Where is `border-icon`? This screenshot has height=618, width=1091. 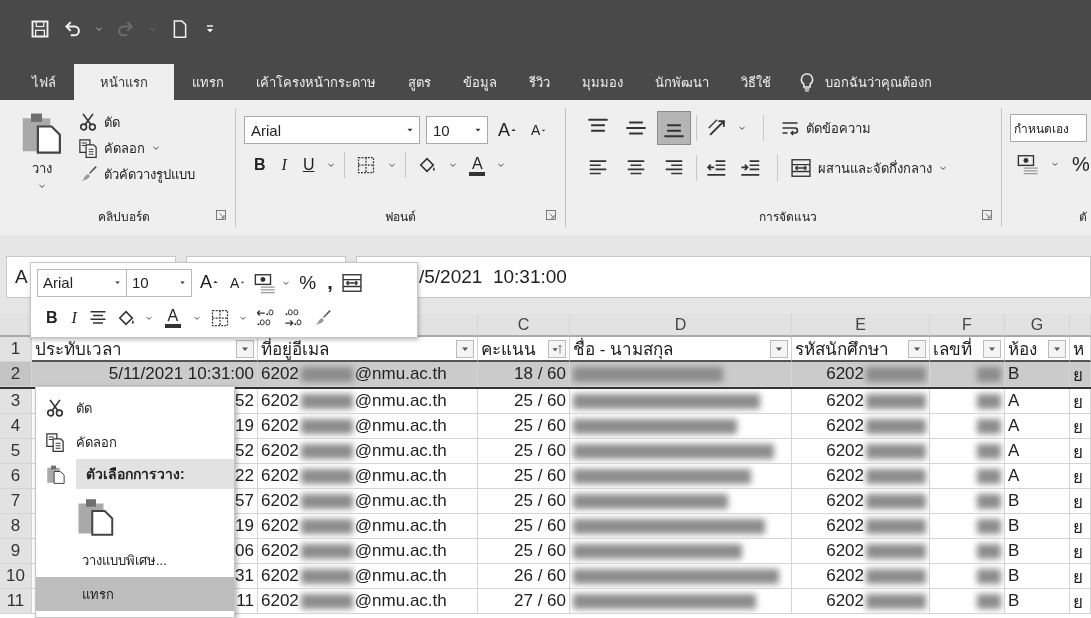
border-icon is located at coordinates (219, 317).